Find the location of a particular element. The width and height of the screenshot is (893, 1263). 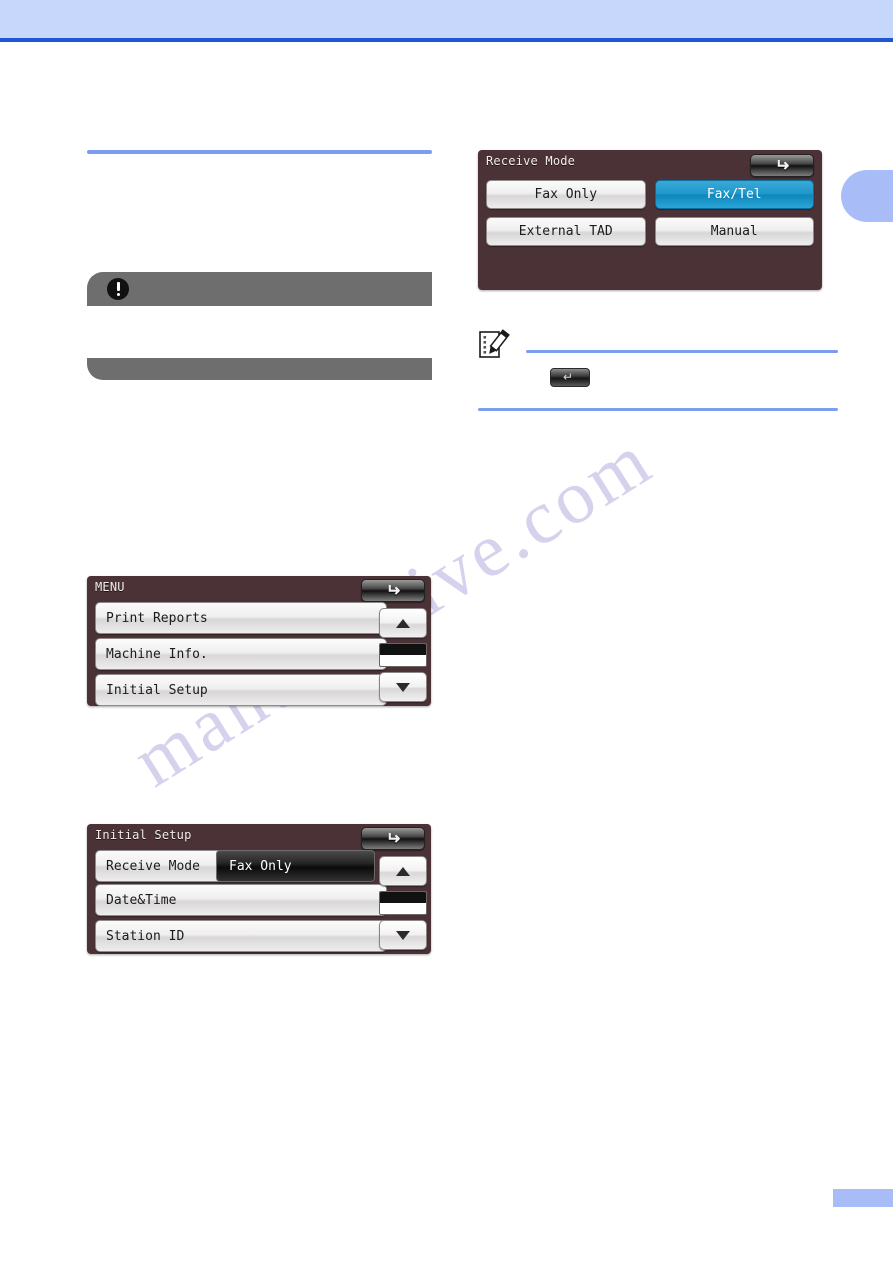

lcd-receive-mode-back-button: ↵ is located at coordinates (782, 165).